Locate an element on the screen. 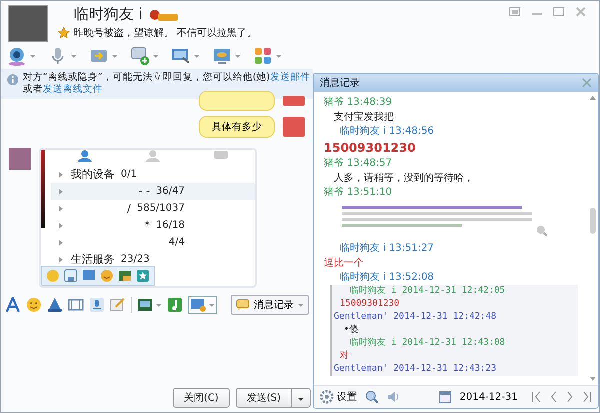  first-page-icon is located at coordinates (537, 397).